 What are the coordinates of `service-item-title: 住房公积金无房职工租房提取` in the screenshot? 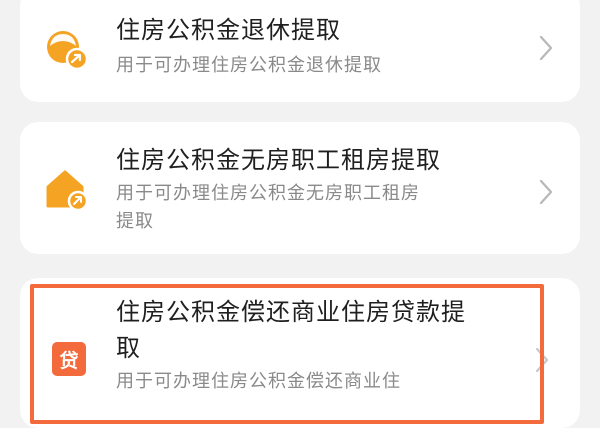 It's located at (278, 160).